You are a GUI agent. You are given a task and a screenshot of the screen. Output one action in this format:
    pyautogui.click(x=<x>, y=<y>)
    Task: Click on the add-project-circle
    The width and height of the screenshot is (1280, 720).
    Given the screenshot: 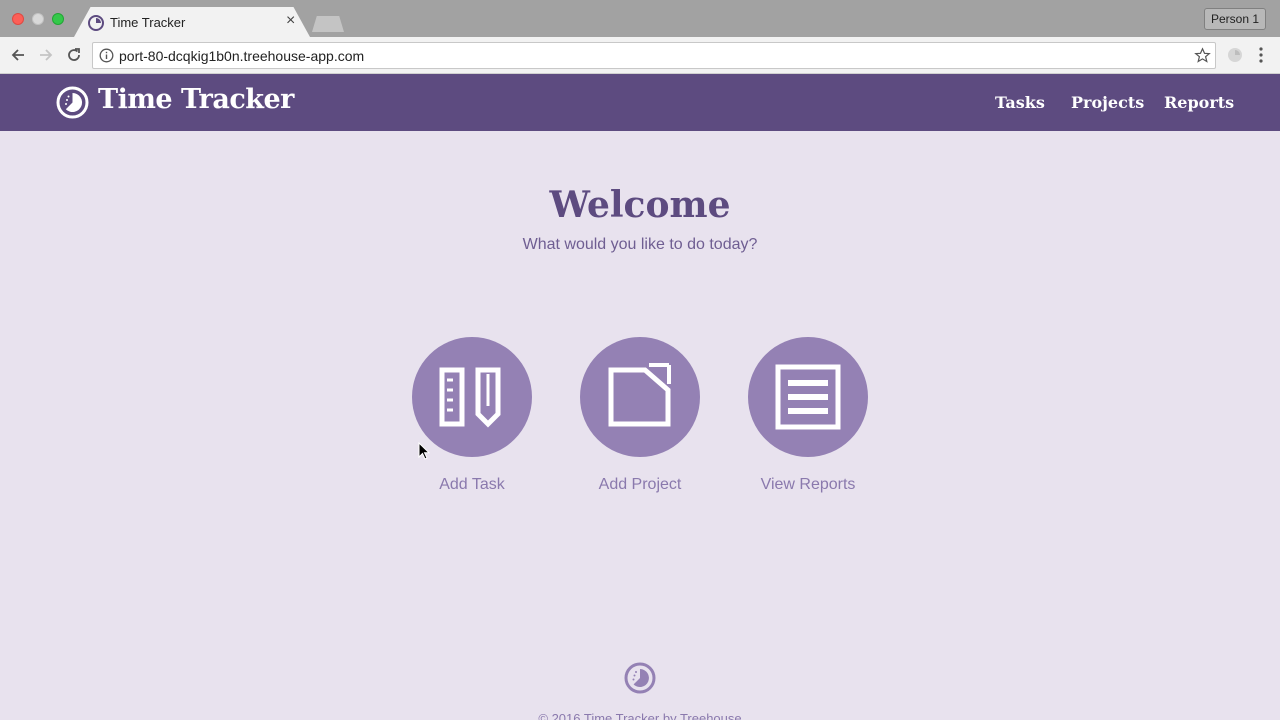 What is the action you would take?
    pyautogui.click(x=640, y=397)
    